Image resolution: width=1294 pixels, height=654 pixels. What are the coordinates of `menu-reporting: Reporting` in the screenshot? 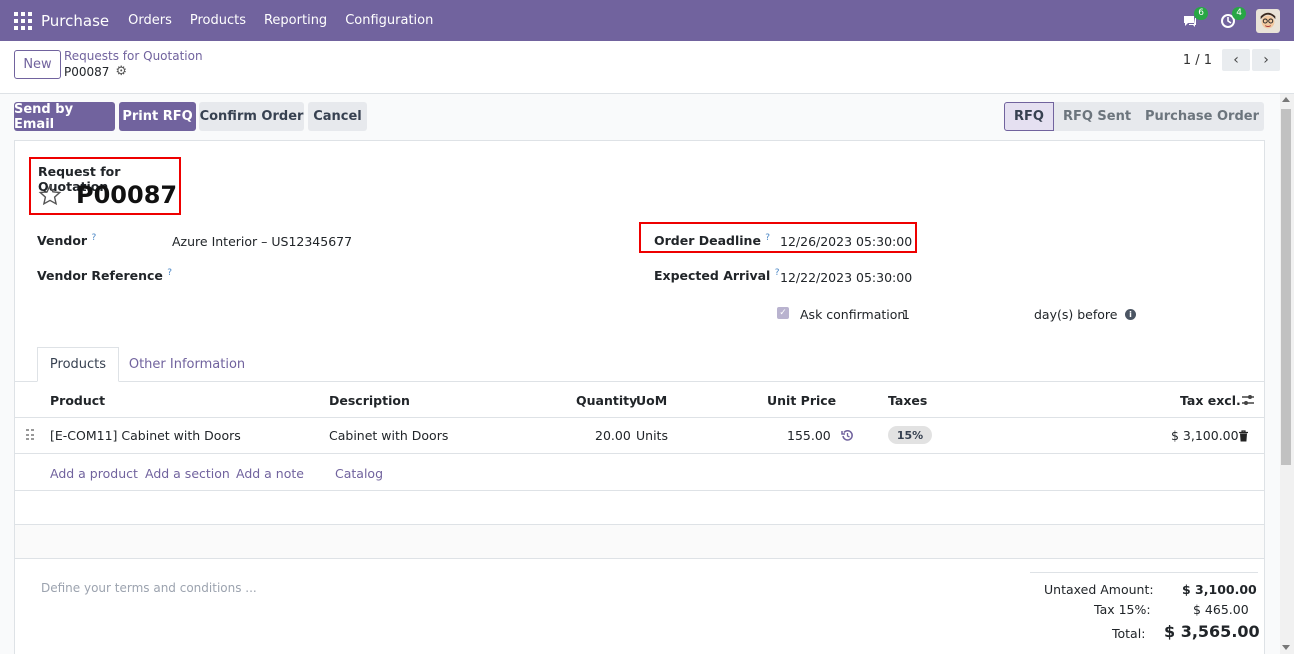 It's located at (295, 20).